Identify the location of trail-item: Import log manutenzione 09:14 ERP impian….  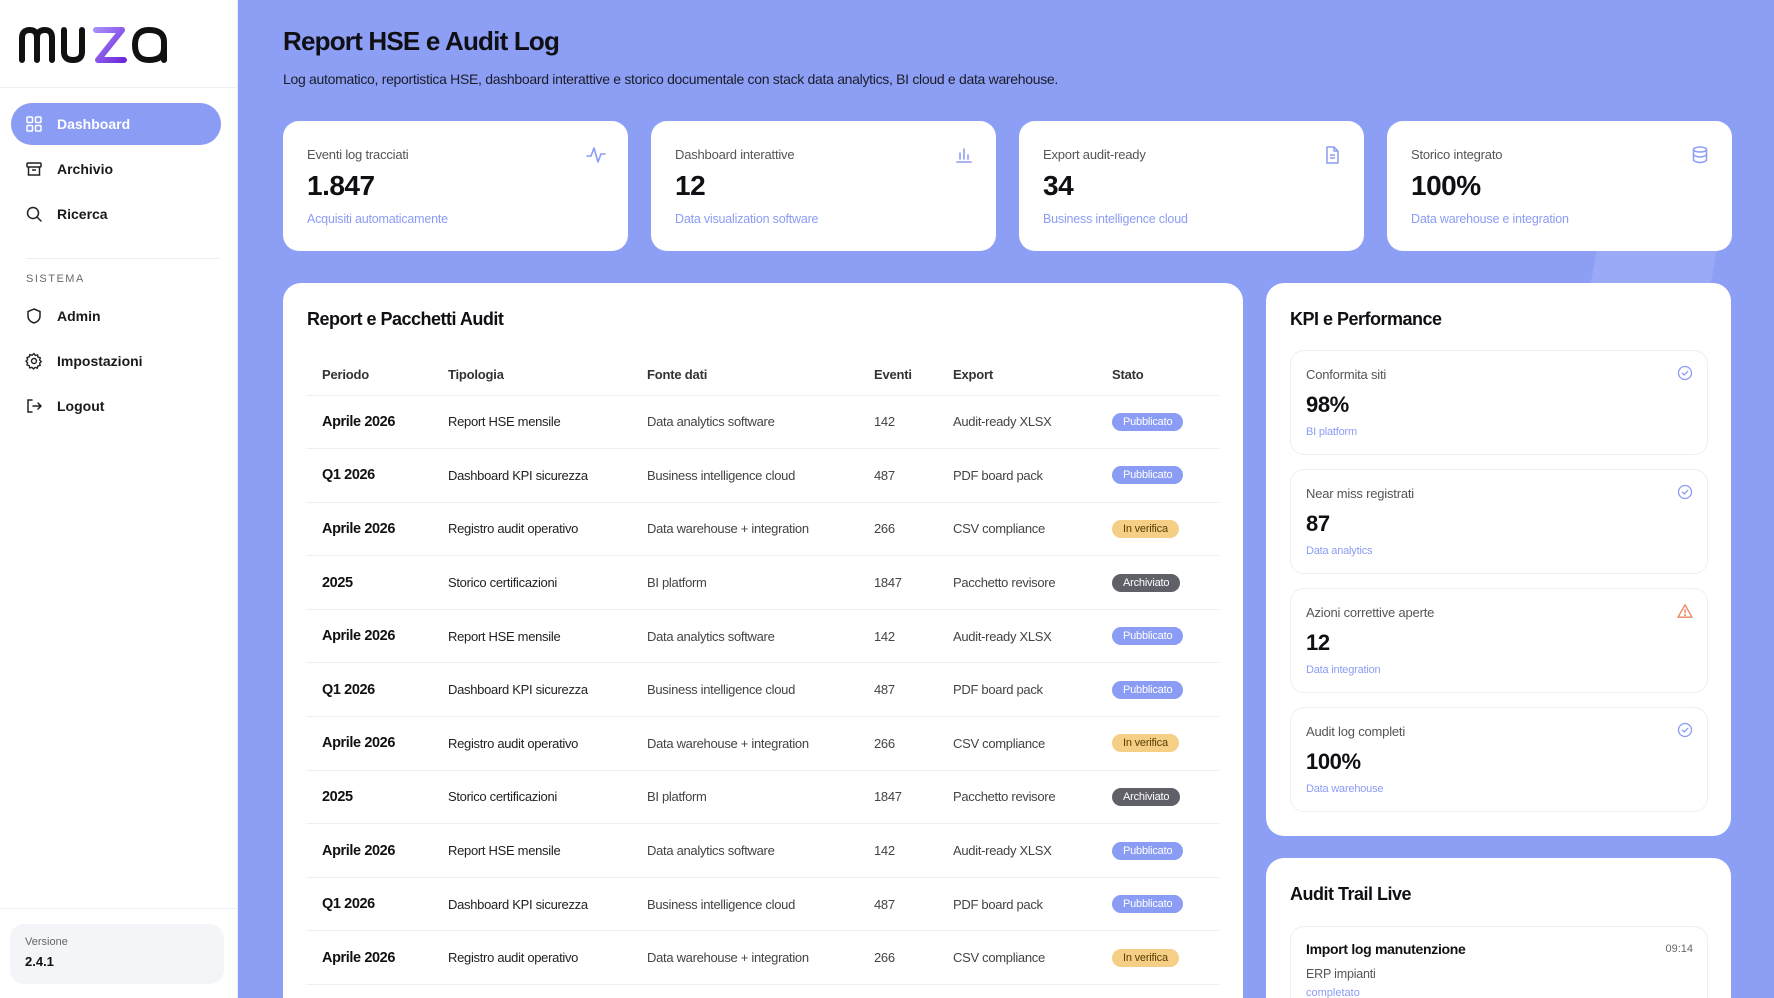
(1499, 962).